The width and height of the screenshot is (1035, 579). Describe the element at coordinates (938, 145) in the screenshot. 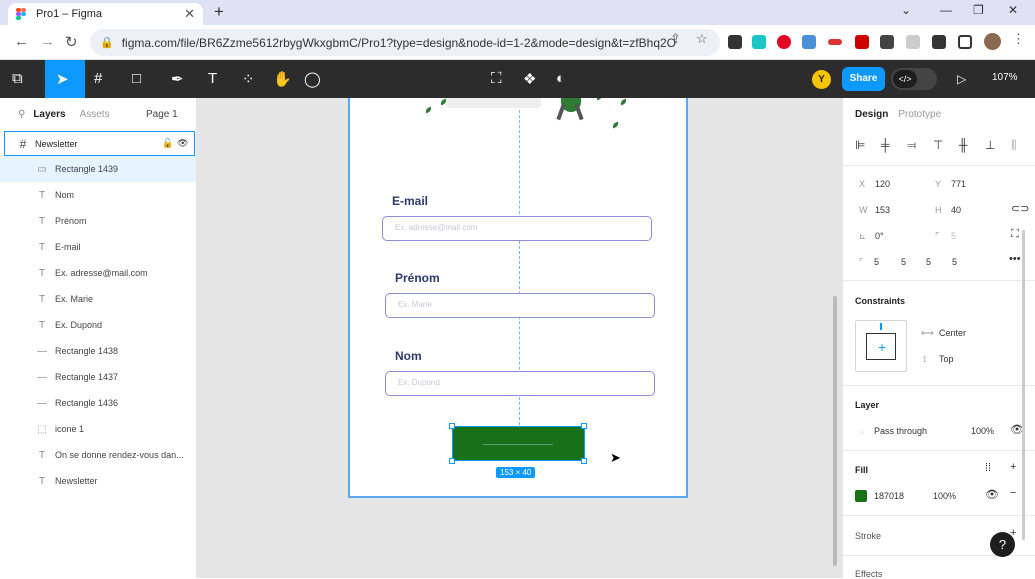

I see `align-top-icon: ⊤` at that location.